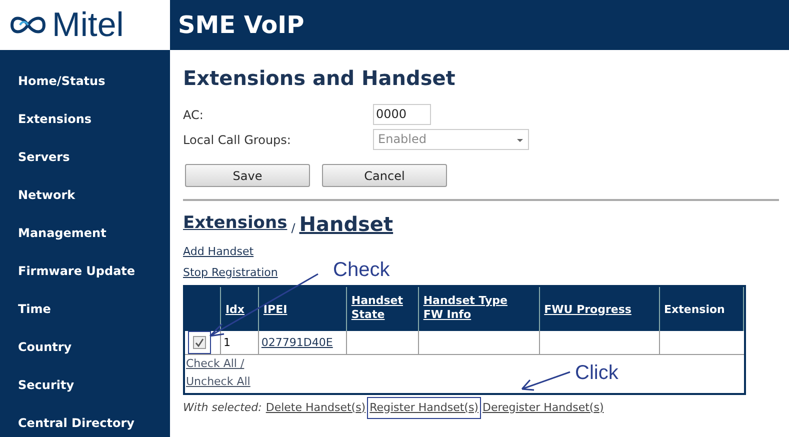 The height and width of the screenshot is (437, 789). What do you see at coordinates (346, 224) in the screenshot?
I see `section-title: Handset` at bounding box center [346, 224].